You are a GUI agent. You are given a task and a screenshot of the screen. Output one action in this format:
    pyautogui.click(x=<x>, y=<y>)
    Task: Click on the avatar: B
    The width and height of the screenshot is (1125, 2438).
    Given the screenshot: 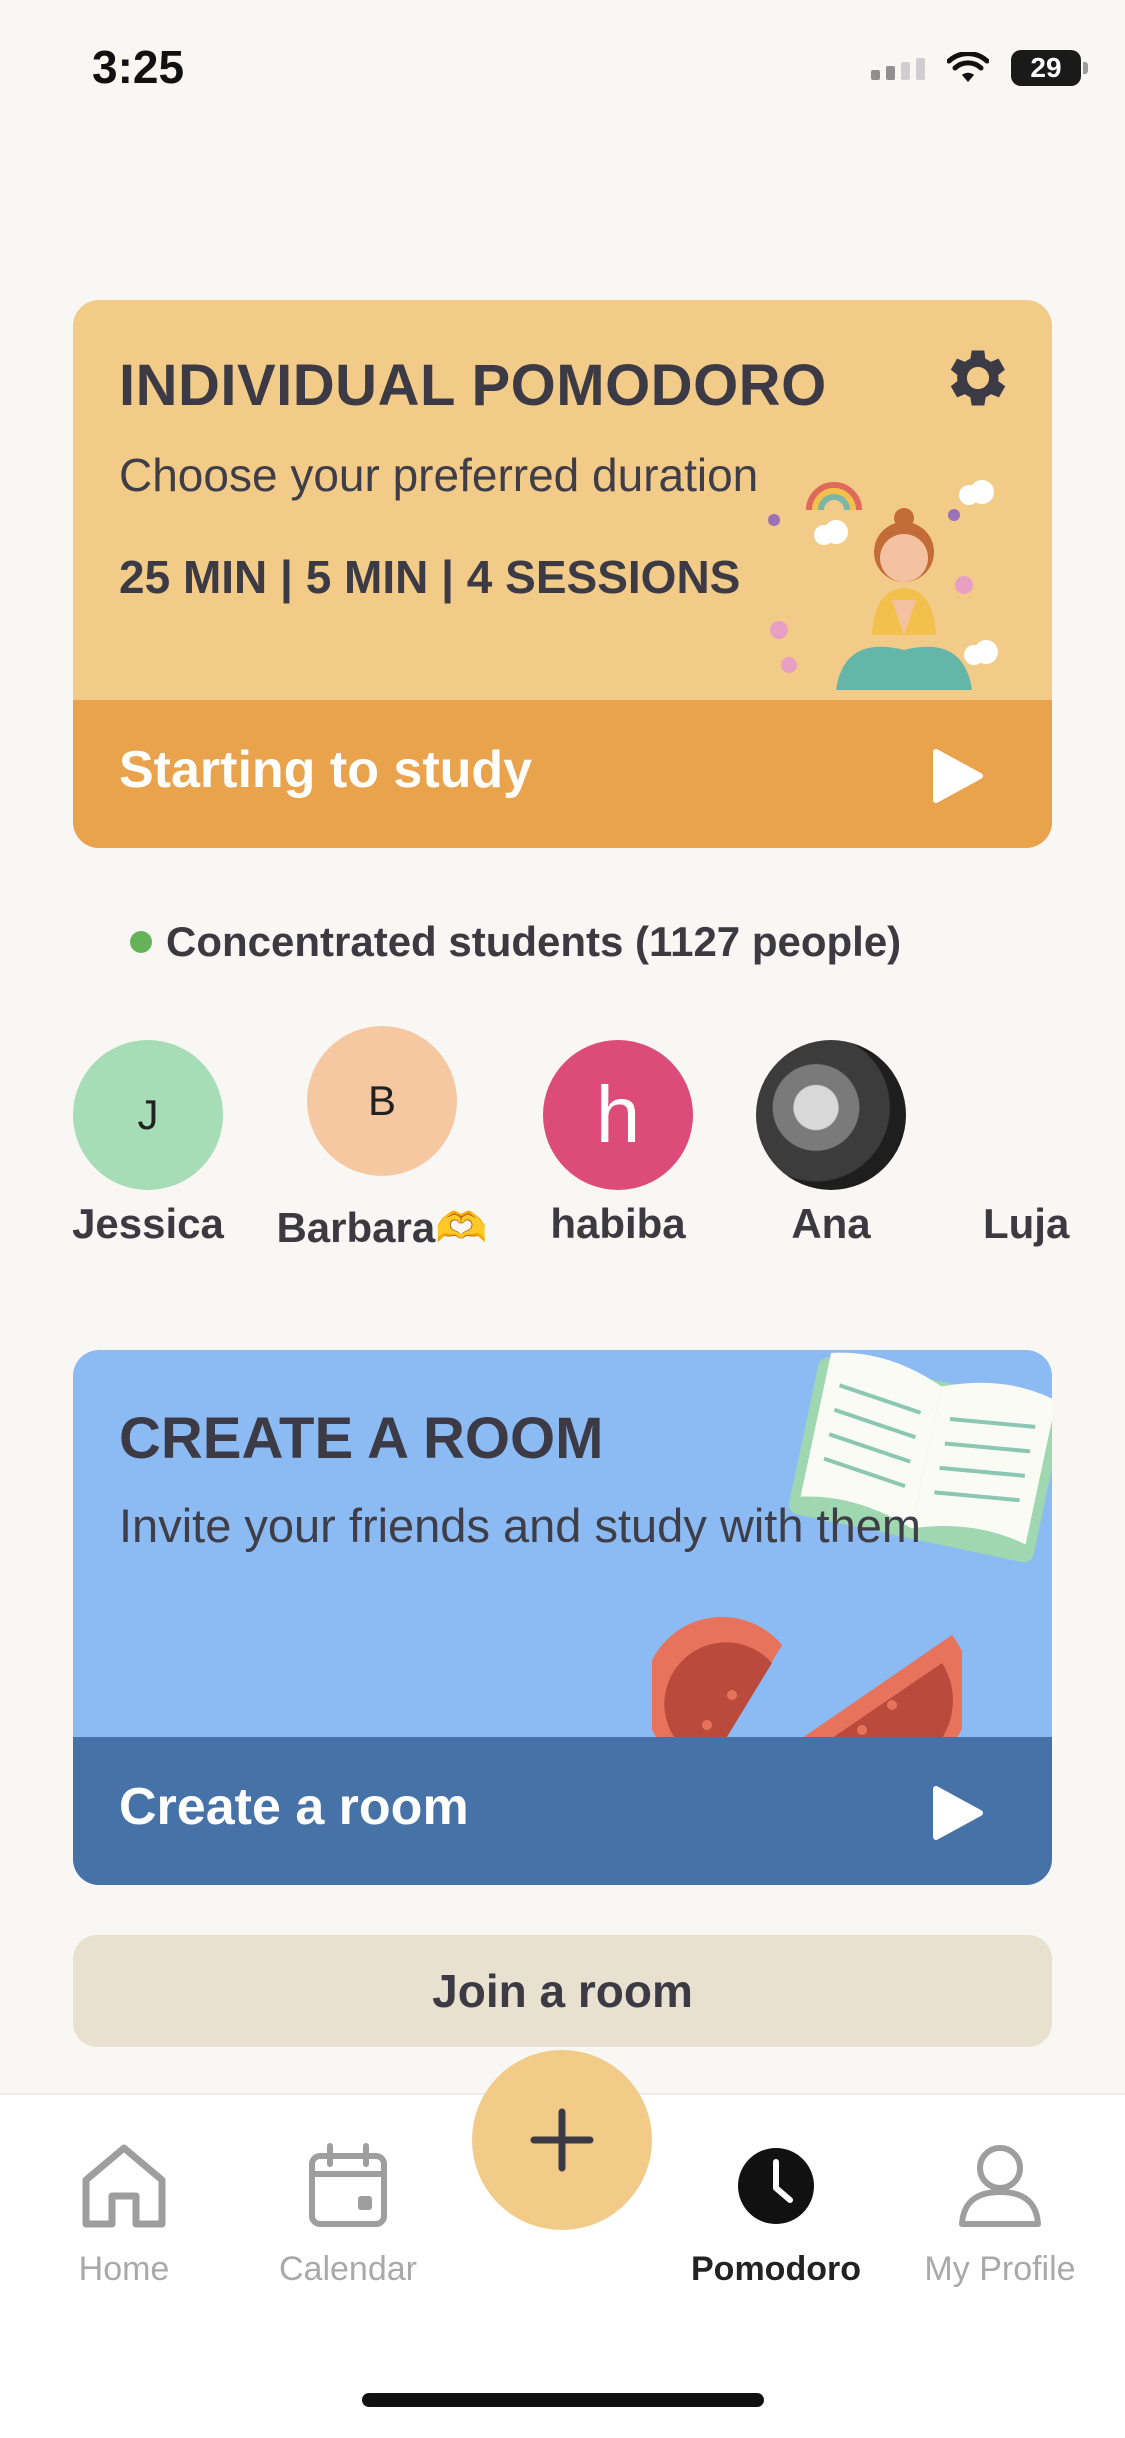 What is the action you would take?
    pyautogui.click(x=382, y=1101)
    